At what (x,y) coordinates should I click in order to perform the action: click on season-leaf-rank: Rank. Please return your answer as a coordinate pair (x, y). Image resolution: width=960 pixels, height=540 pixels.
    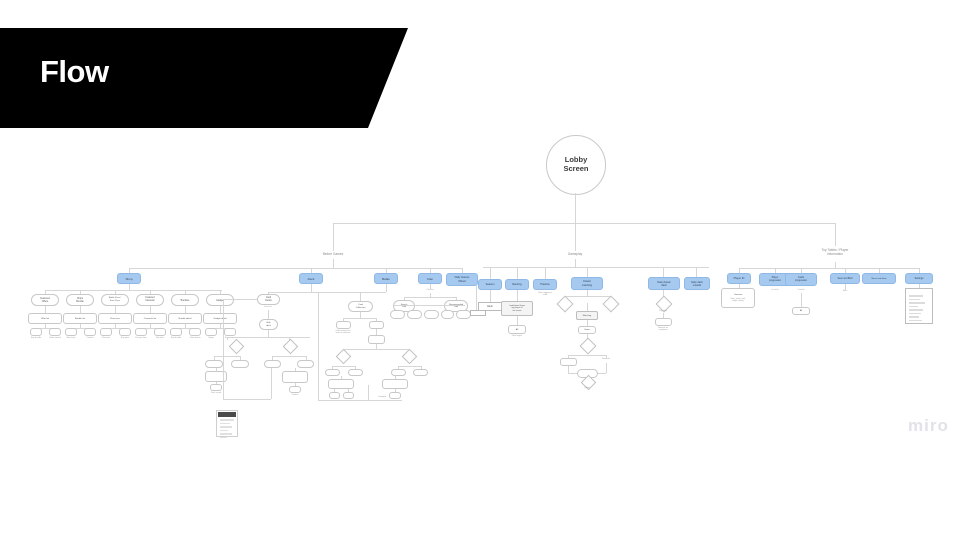
    Looking at the image, I should click on (490, 306).